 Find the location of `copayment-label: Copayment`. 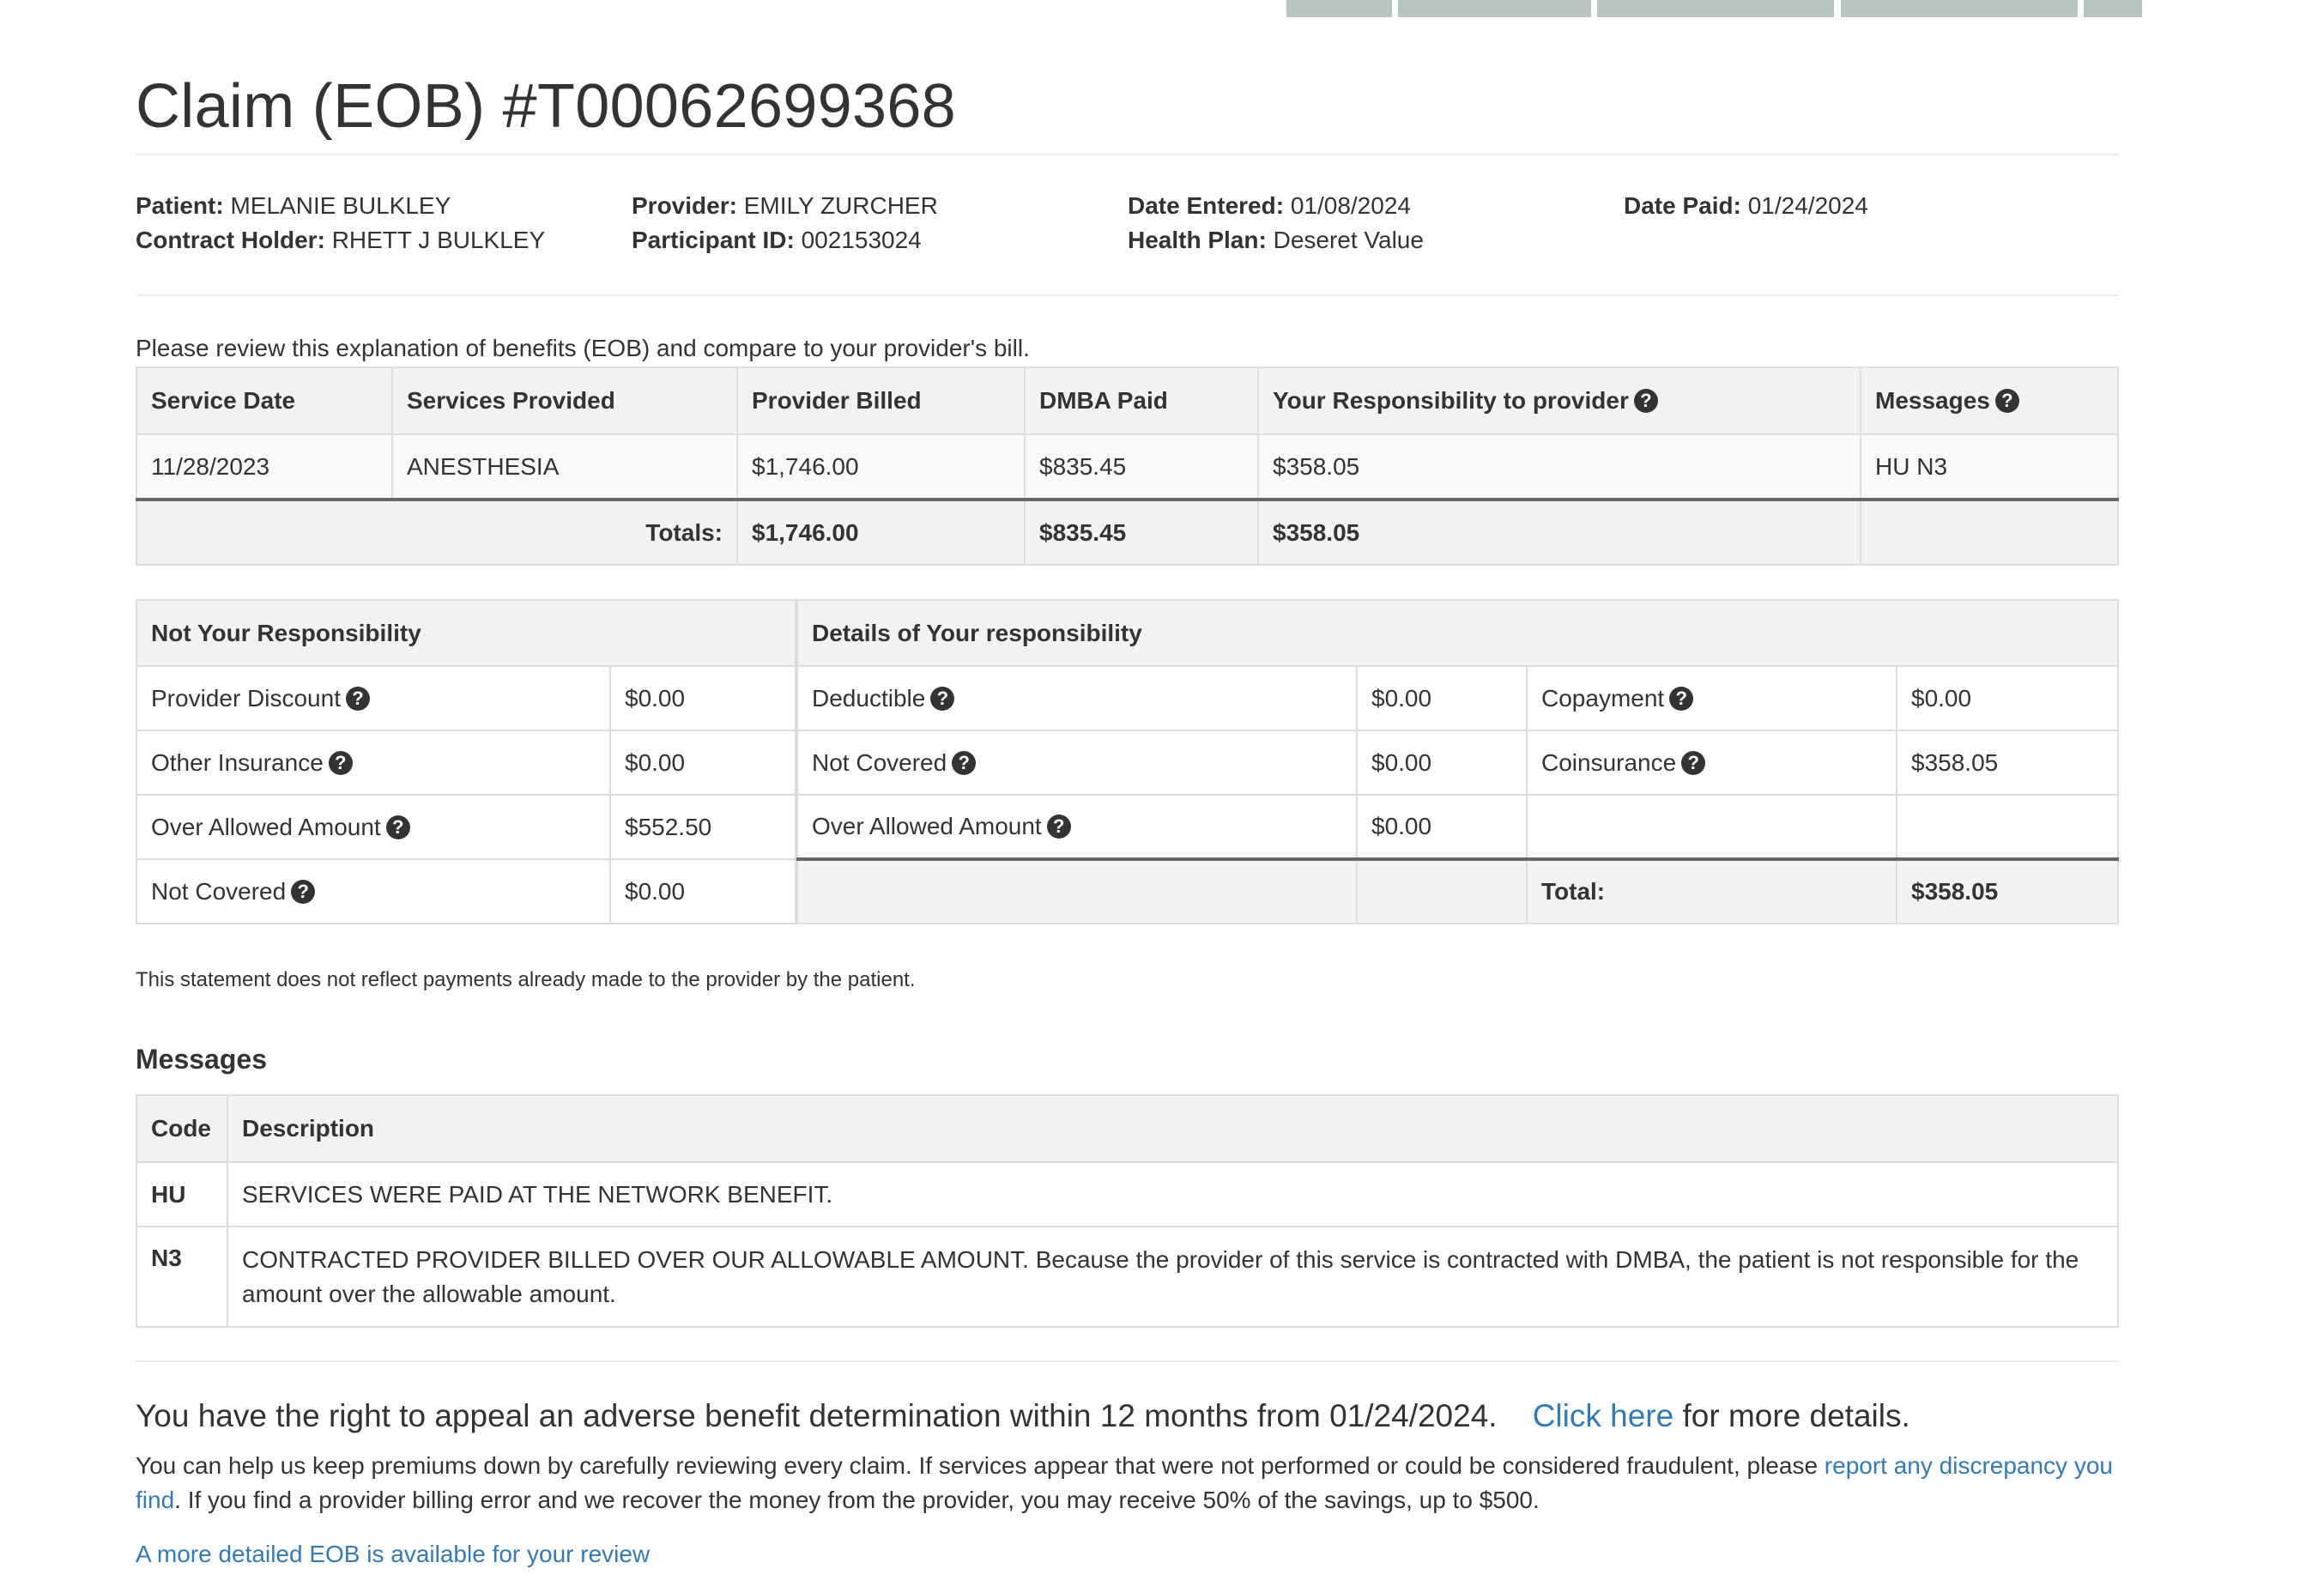

copayment-label: Copayment is located at coordinates (1603, 698).